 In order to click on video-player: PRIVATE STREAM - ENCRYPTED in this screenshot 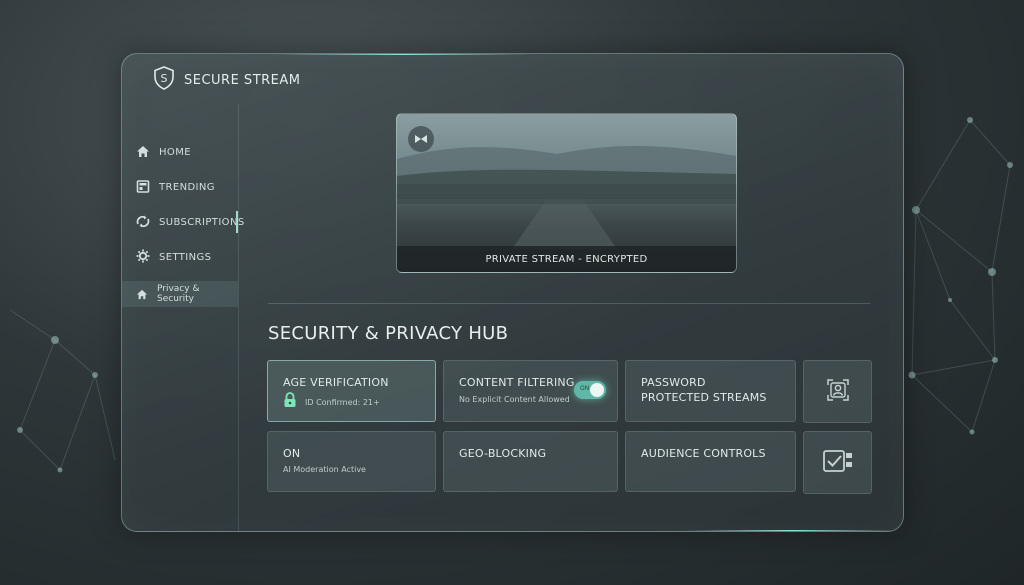, I will do `click(566, 193)`.